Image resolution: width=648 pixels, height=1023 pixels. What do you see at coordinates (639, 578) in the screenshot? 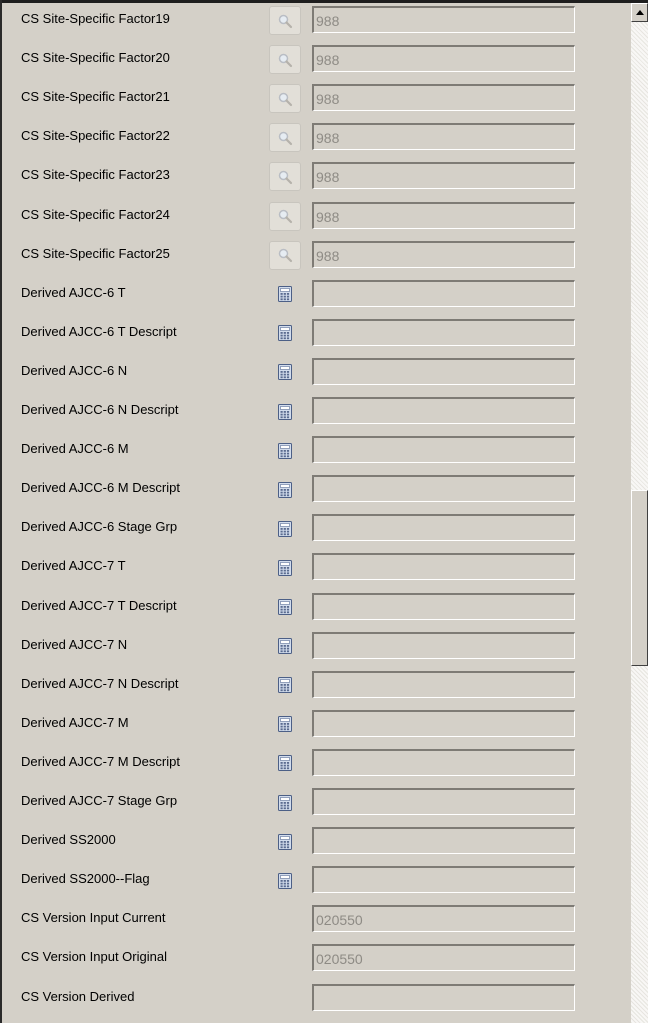
I see `scroll-thumb` at bounding box center [639, 578].